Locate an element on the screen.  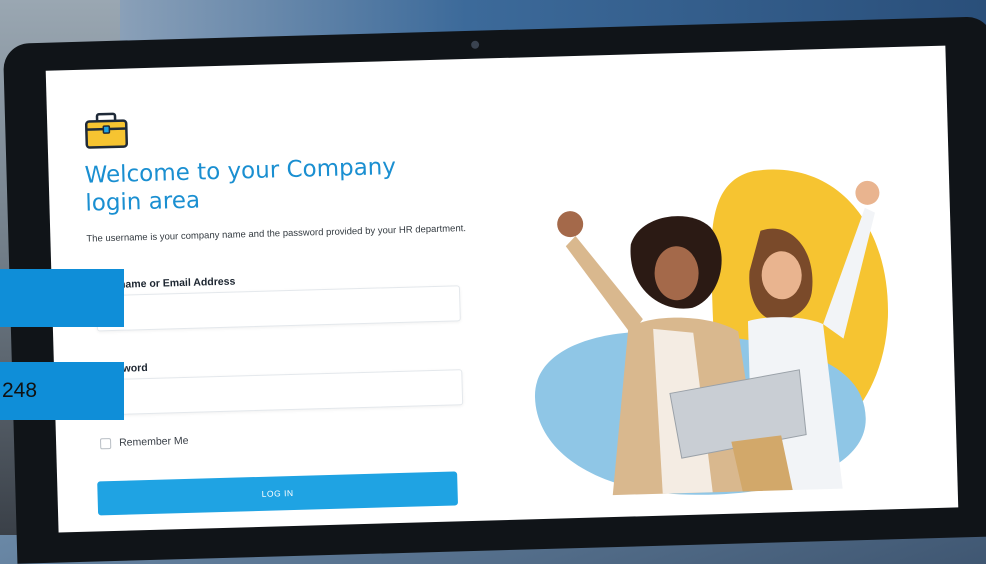
login-button: LOG IN is located at coordinates (277, 493).